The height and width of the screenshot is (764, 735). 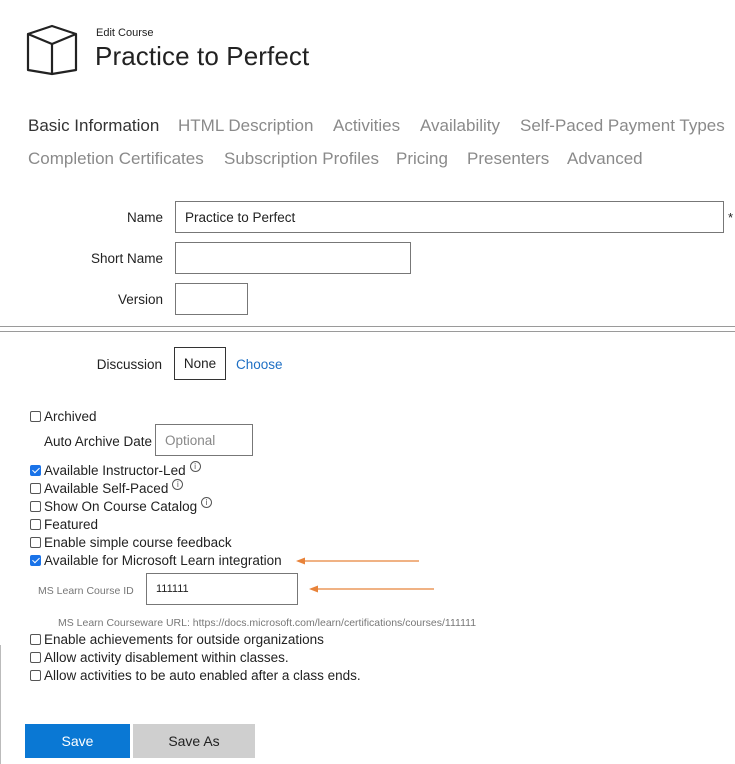 What do you see at coordinates (200, 363) in the screenshot?
I see `discussion-value: None` at bounding box center [200, 363].